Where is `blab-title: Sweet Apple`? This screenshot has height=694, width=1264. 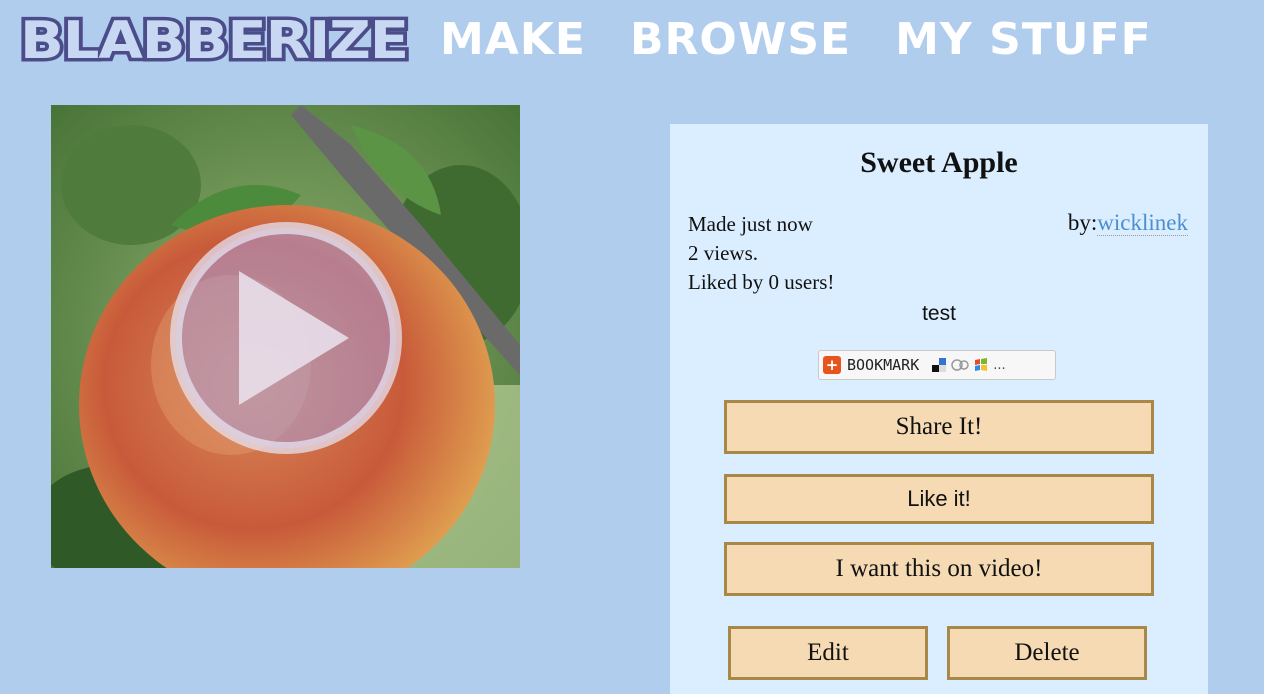 blab-title: Sweet Apple is located at coordinates (939, 162).